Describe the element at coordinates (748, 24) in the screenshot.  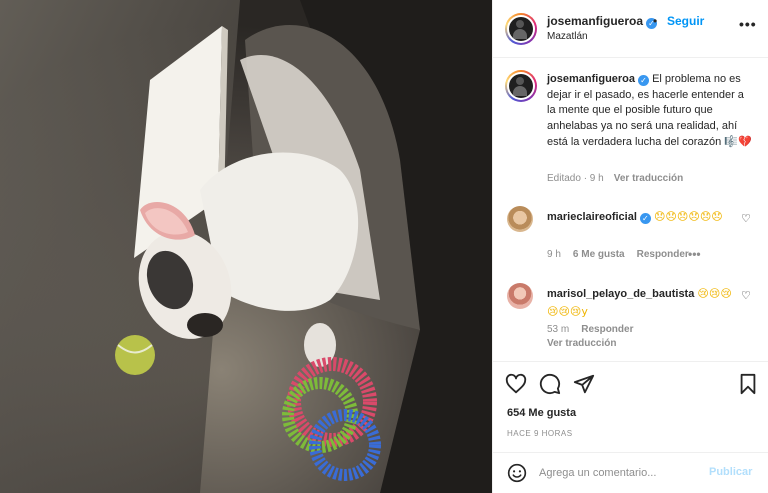
I see `more-options-icon: •••` at that location.